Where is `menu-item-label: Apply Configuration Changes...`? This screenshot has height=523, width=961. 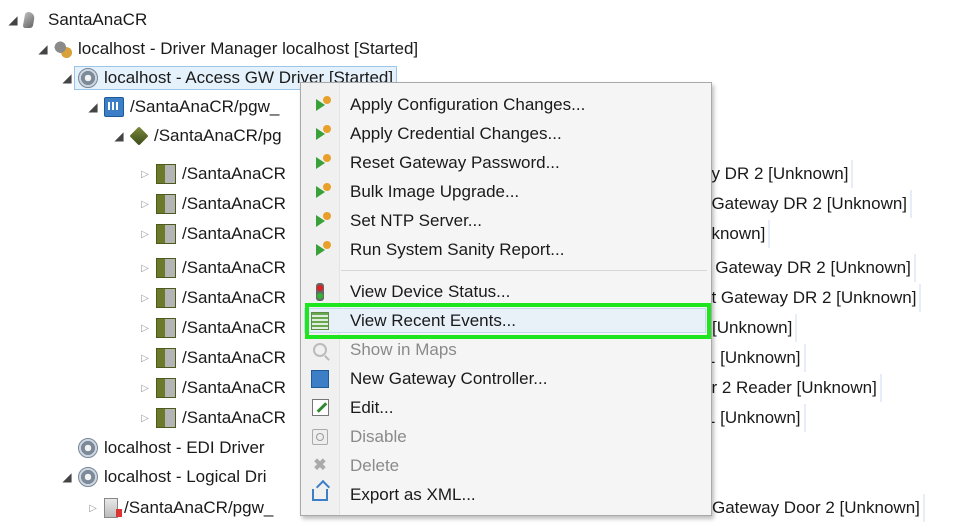 menu-item-label: Apply Configuration Changes... is located at coordinates (468, 104).